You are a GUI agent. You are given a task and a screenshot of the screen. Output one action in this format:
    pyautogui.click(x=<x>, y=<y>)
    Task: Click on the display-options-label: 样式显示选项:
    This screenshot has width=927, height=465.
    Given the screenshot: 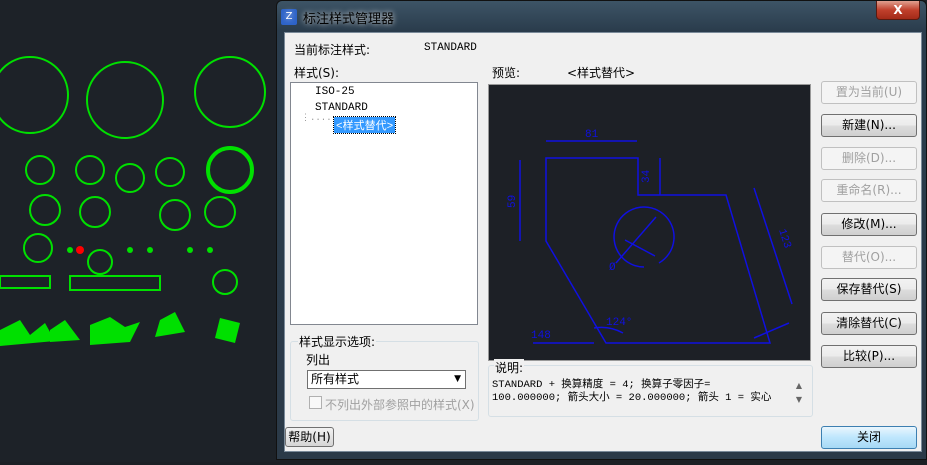 What is the action you would take?
    pyautogui.click(x=337, y=341)
    